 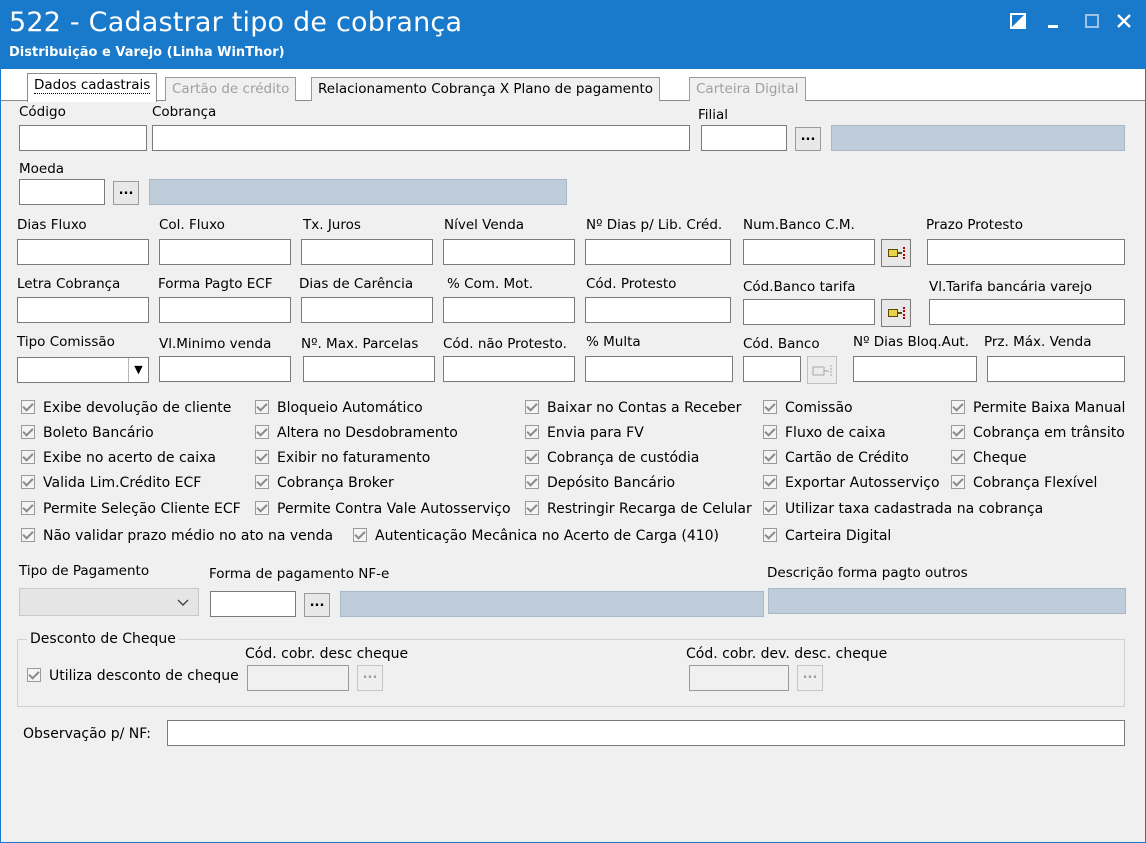 I want to click on tx-juros-label: Tx. Juros, so click(x=332, y=225).